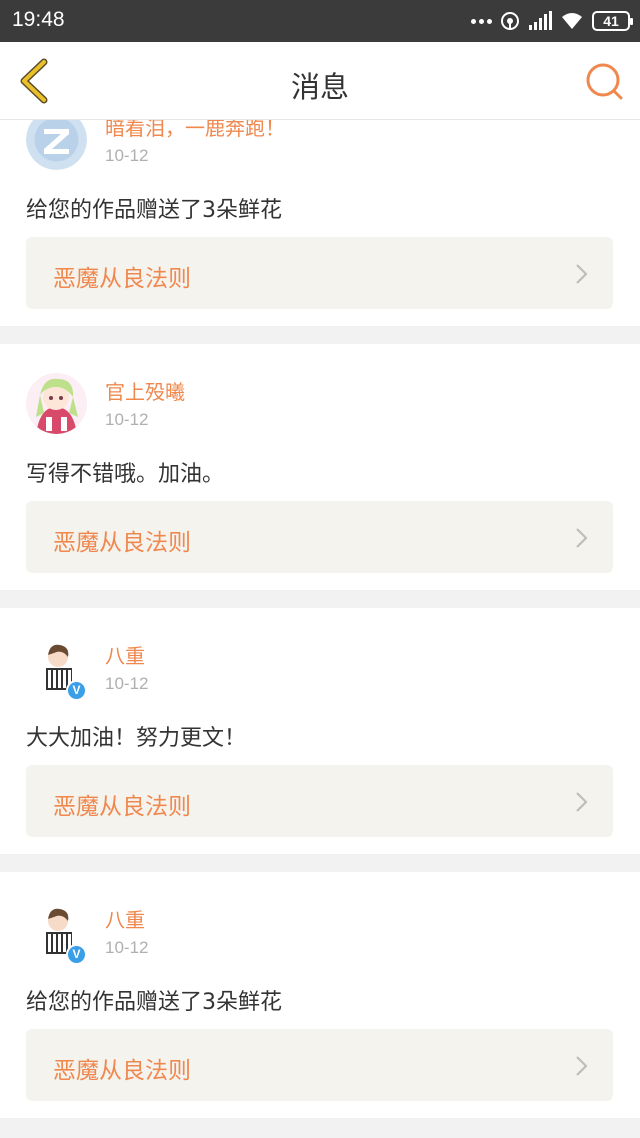 This screenshot has width=640, height=1138. I want to click on username: 官上殁曦, so click(145, 390).